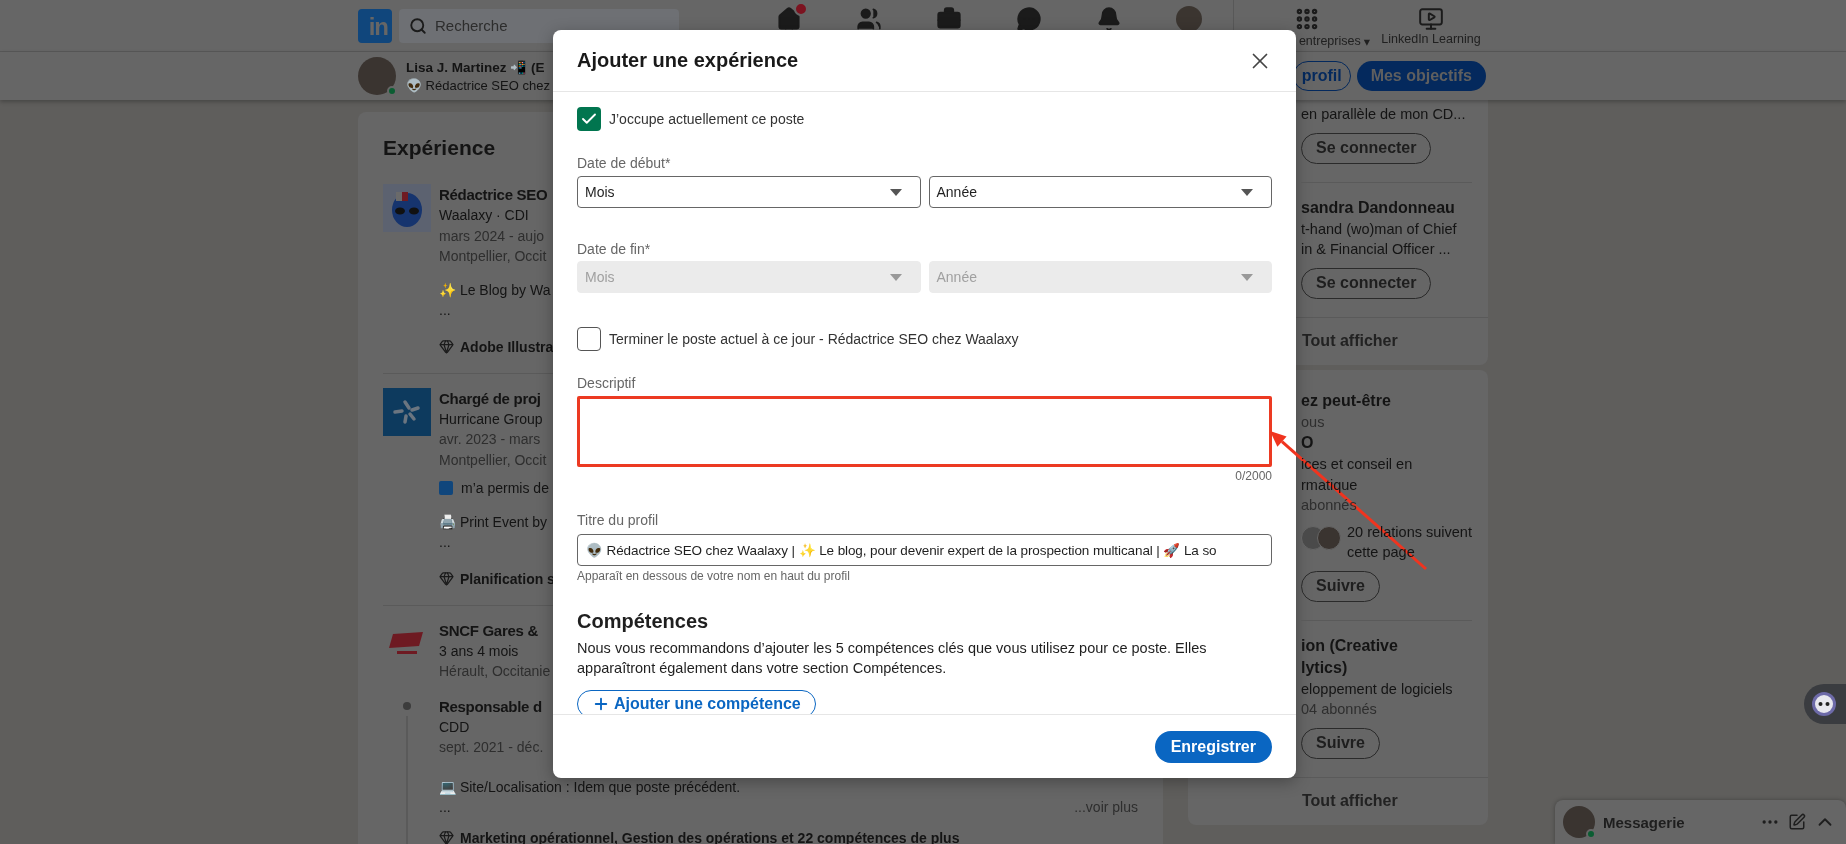 Image resolution: width=1846 pixels, height=844 pixels. What do you see at coordinates (1379, 229) in the screenshot?
I see `entity-description: t-hand (wo)man of Chief` at bounding box center [1379, 229].